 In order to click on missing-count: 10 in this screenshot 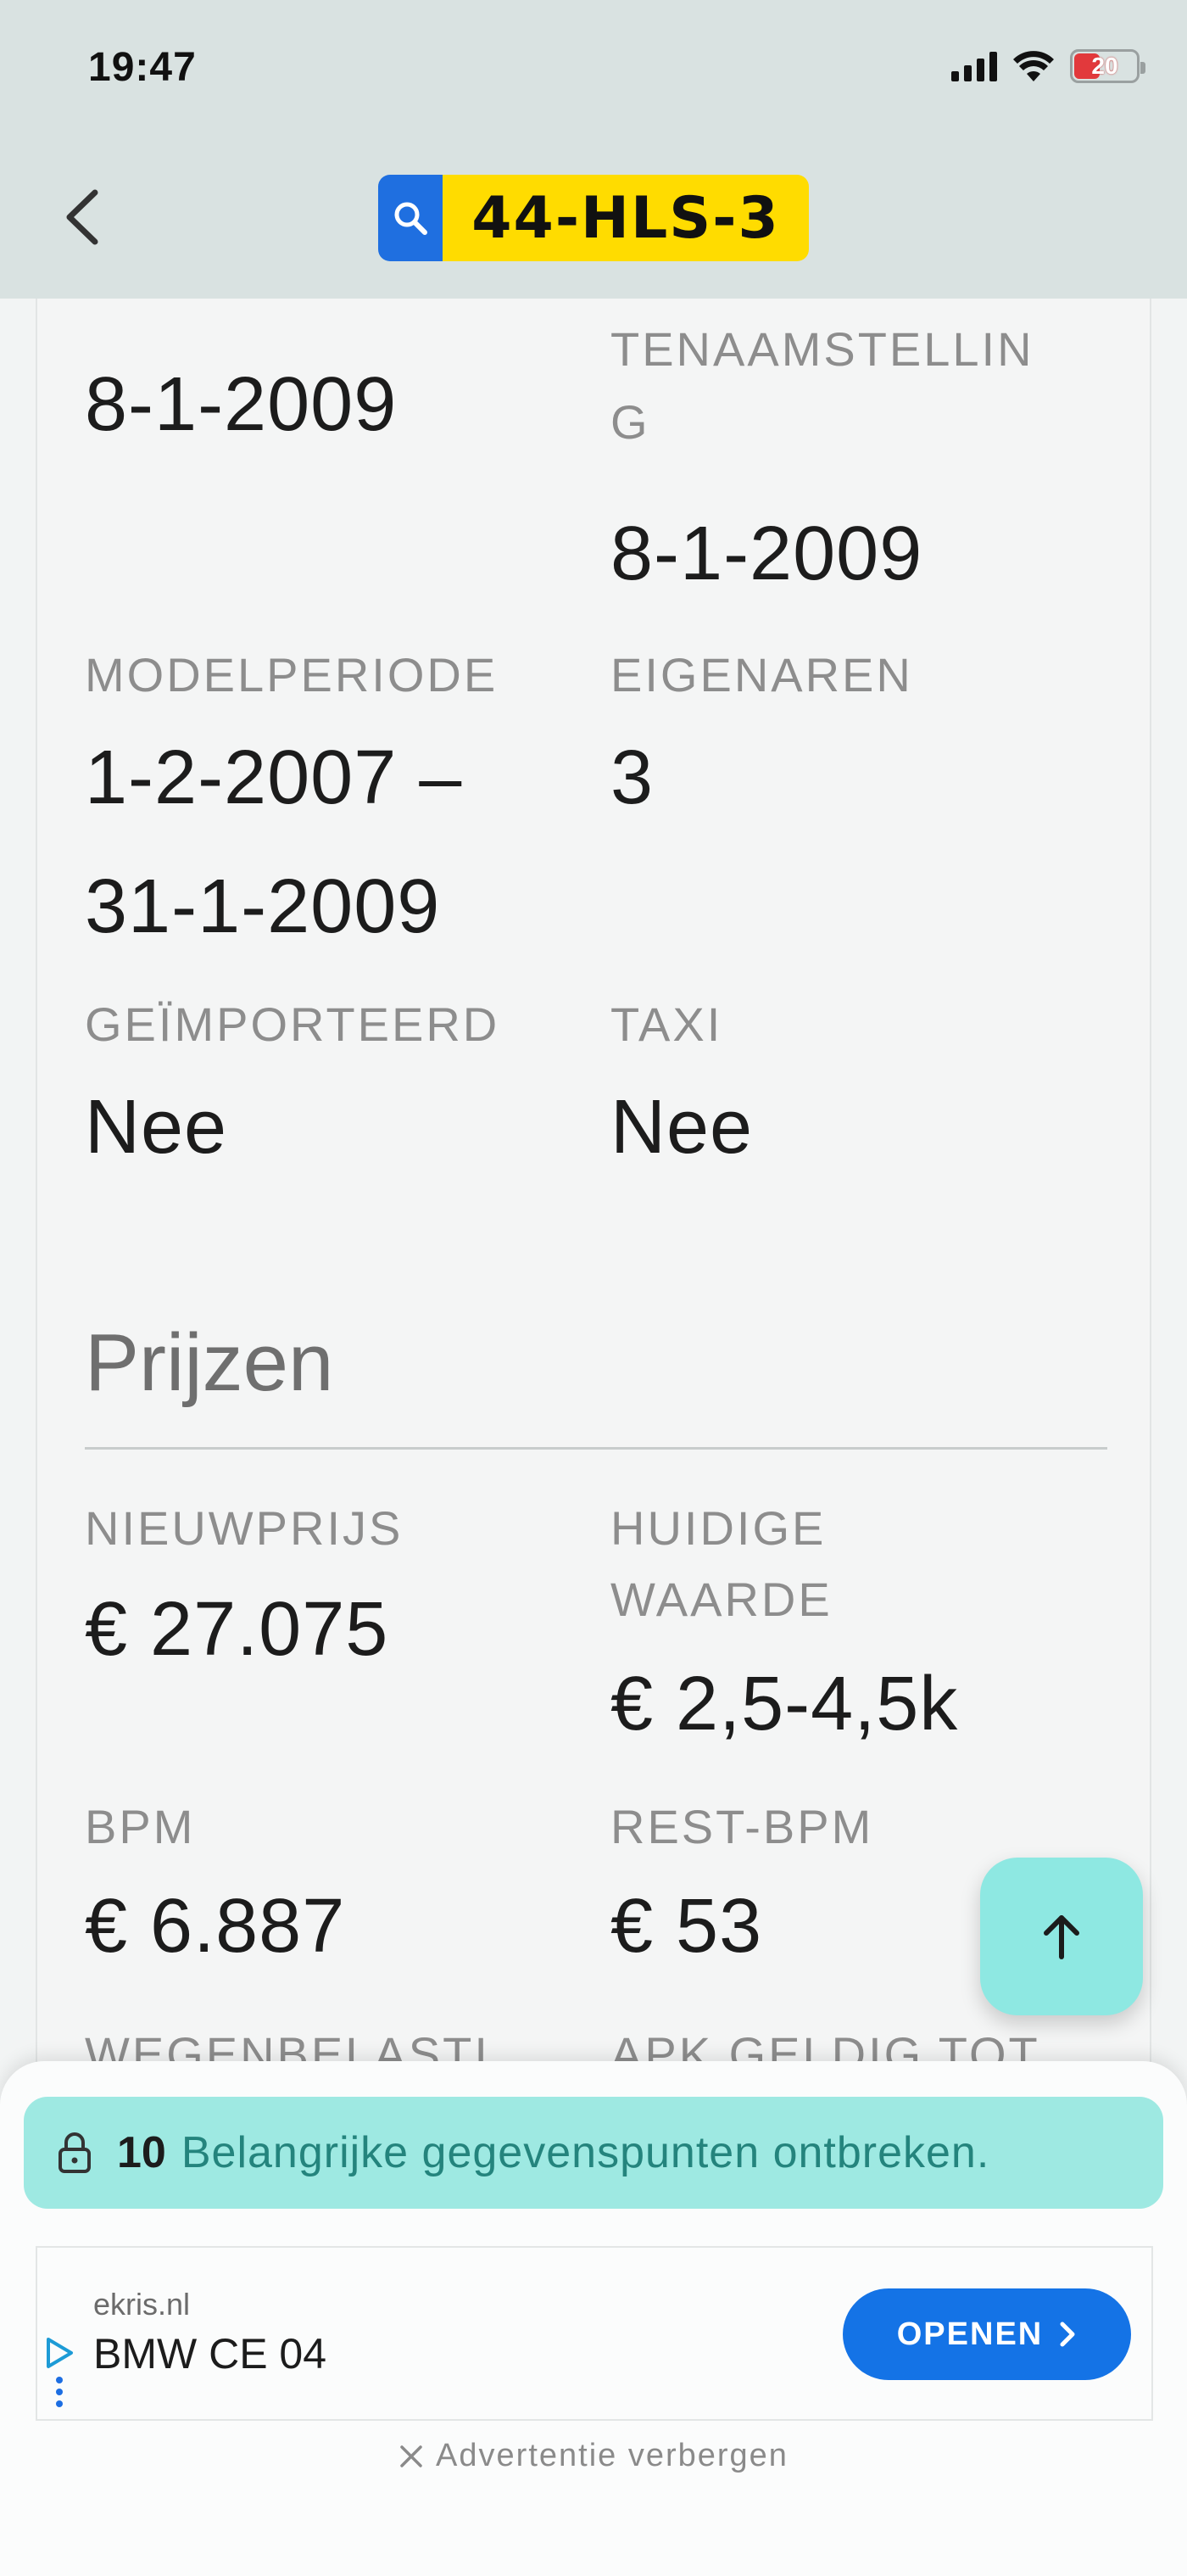, I will do `click(141, 2152)`.